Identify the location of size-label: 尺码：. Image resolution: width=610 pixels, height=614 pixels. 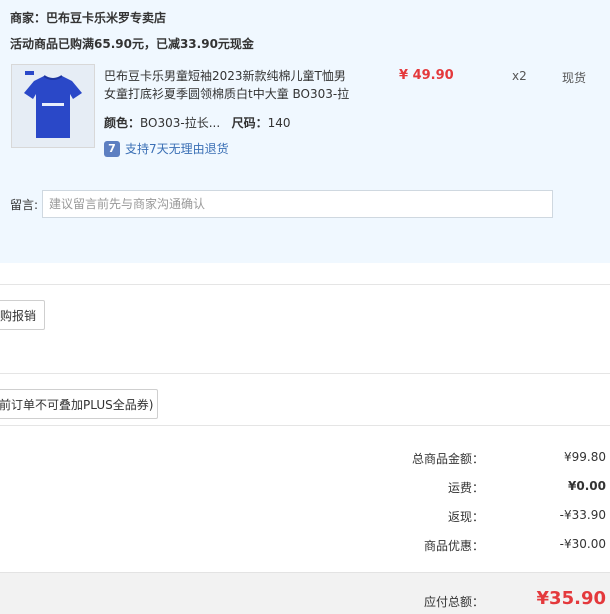
(249, 123).